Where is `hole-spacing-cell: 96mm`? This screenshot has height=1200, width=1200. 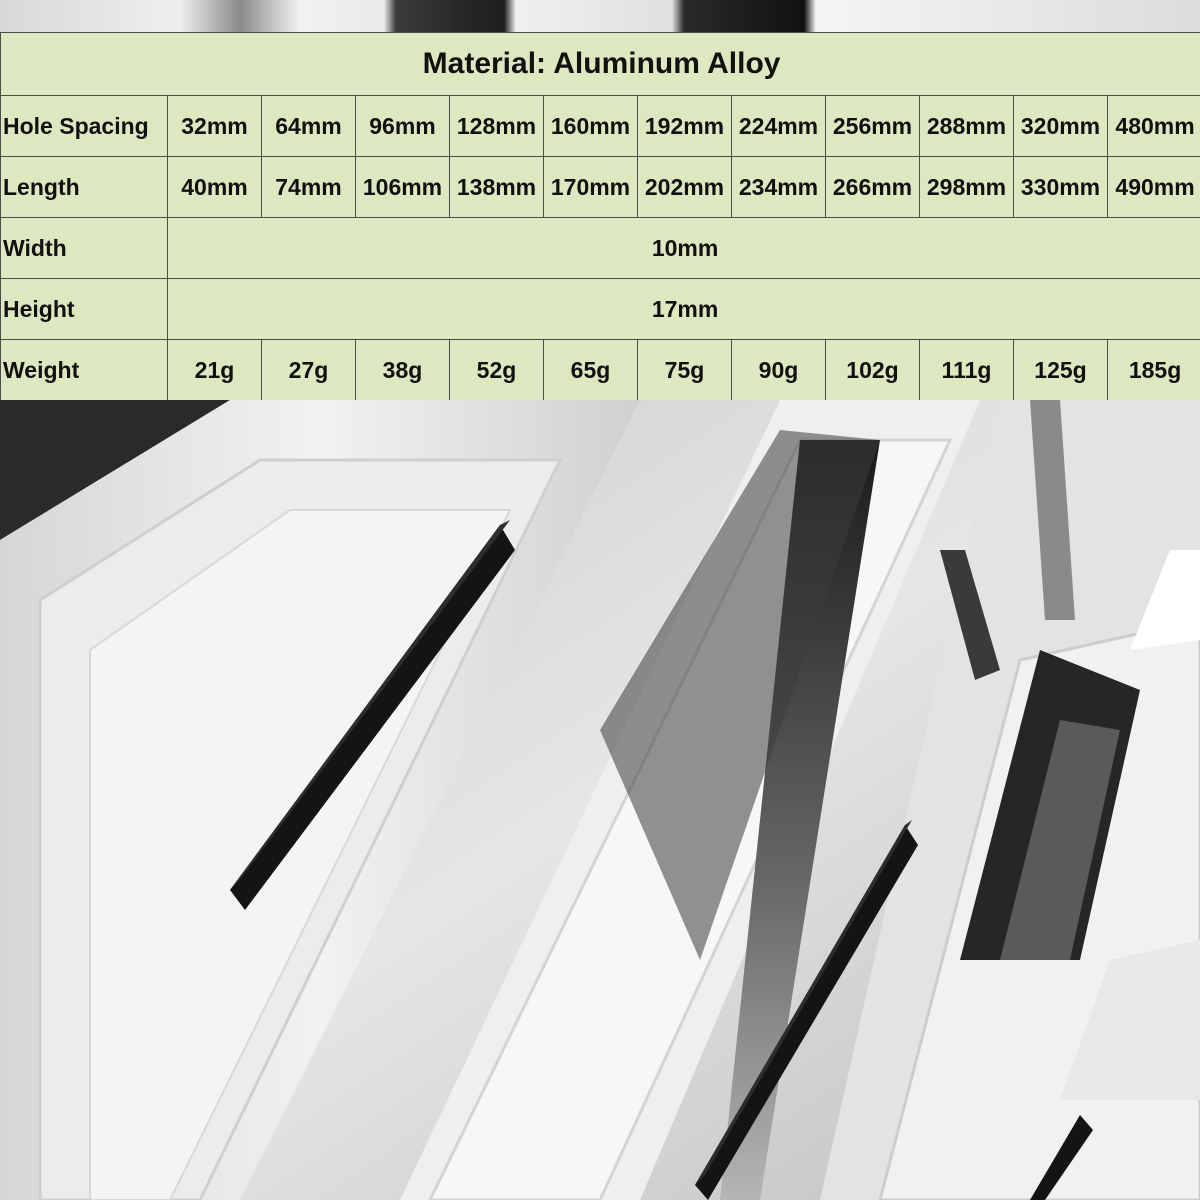
hole-spacing-cell: 96mm is located at coordinates (402, 126).